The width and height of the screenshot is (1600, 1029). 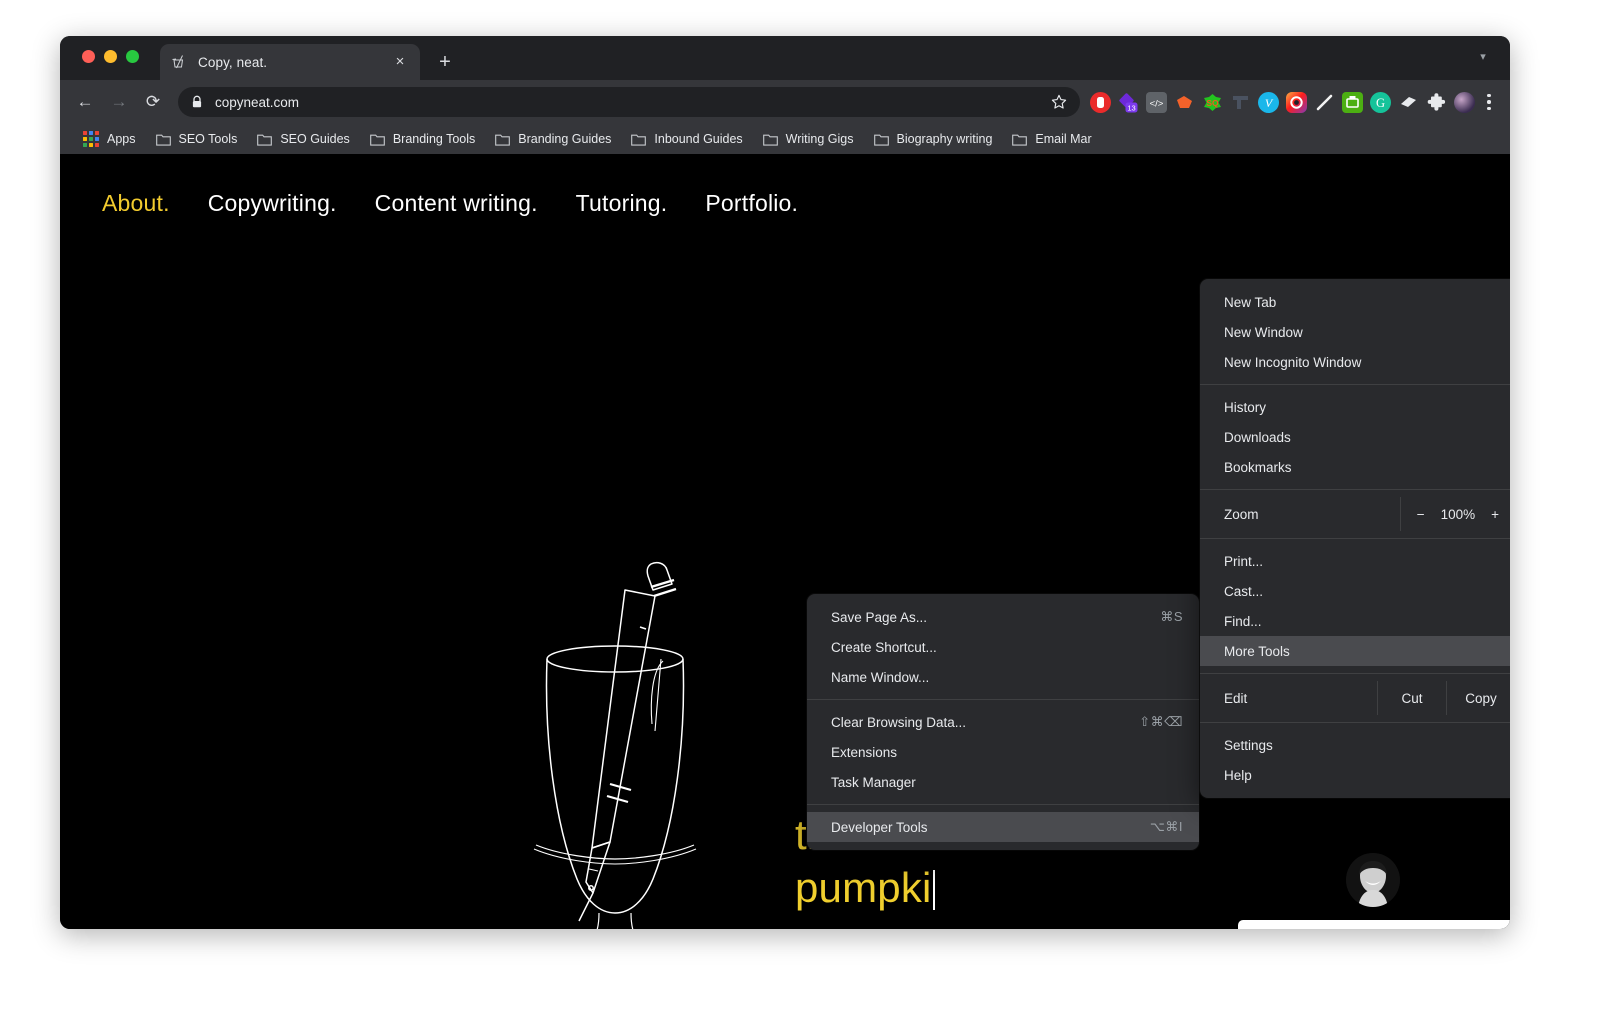 What do you see at coordinates (879, 827) in the screenshot?
I see `menu-item-label: Developer Tools` at bounding box center [879, 827].